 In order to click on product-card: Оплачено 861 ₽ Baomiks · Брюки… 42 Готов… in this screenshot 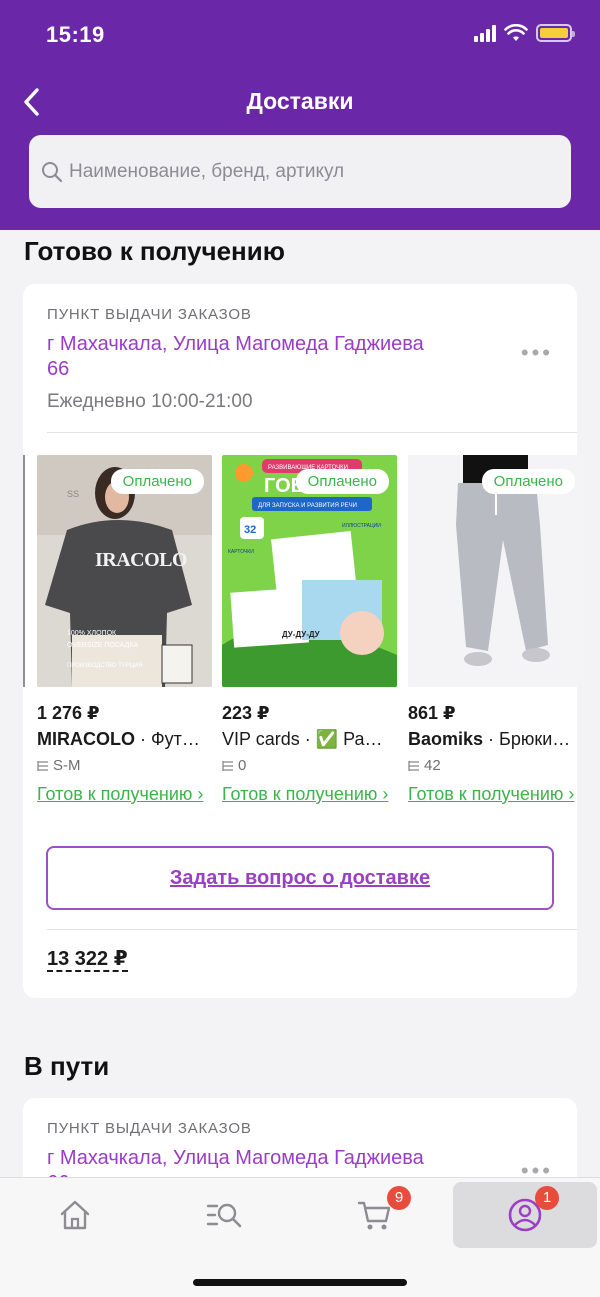, I will do `click(492, 629)`.